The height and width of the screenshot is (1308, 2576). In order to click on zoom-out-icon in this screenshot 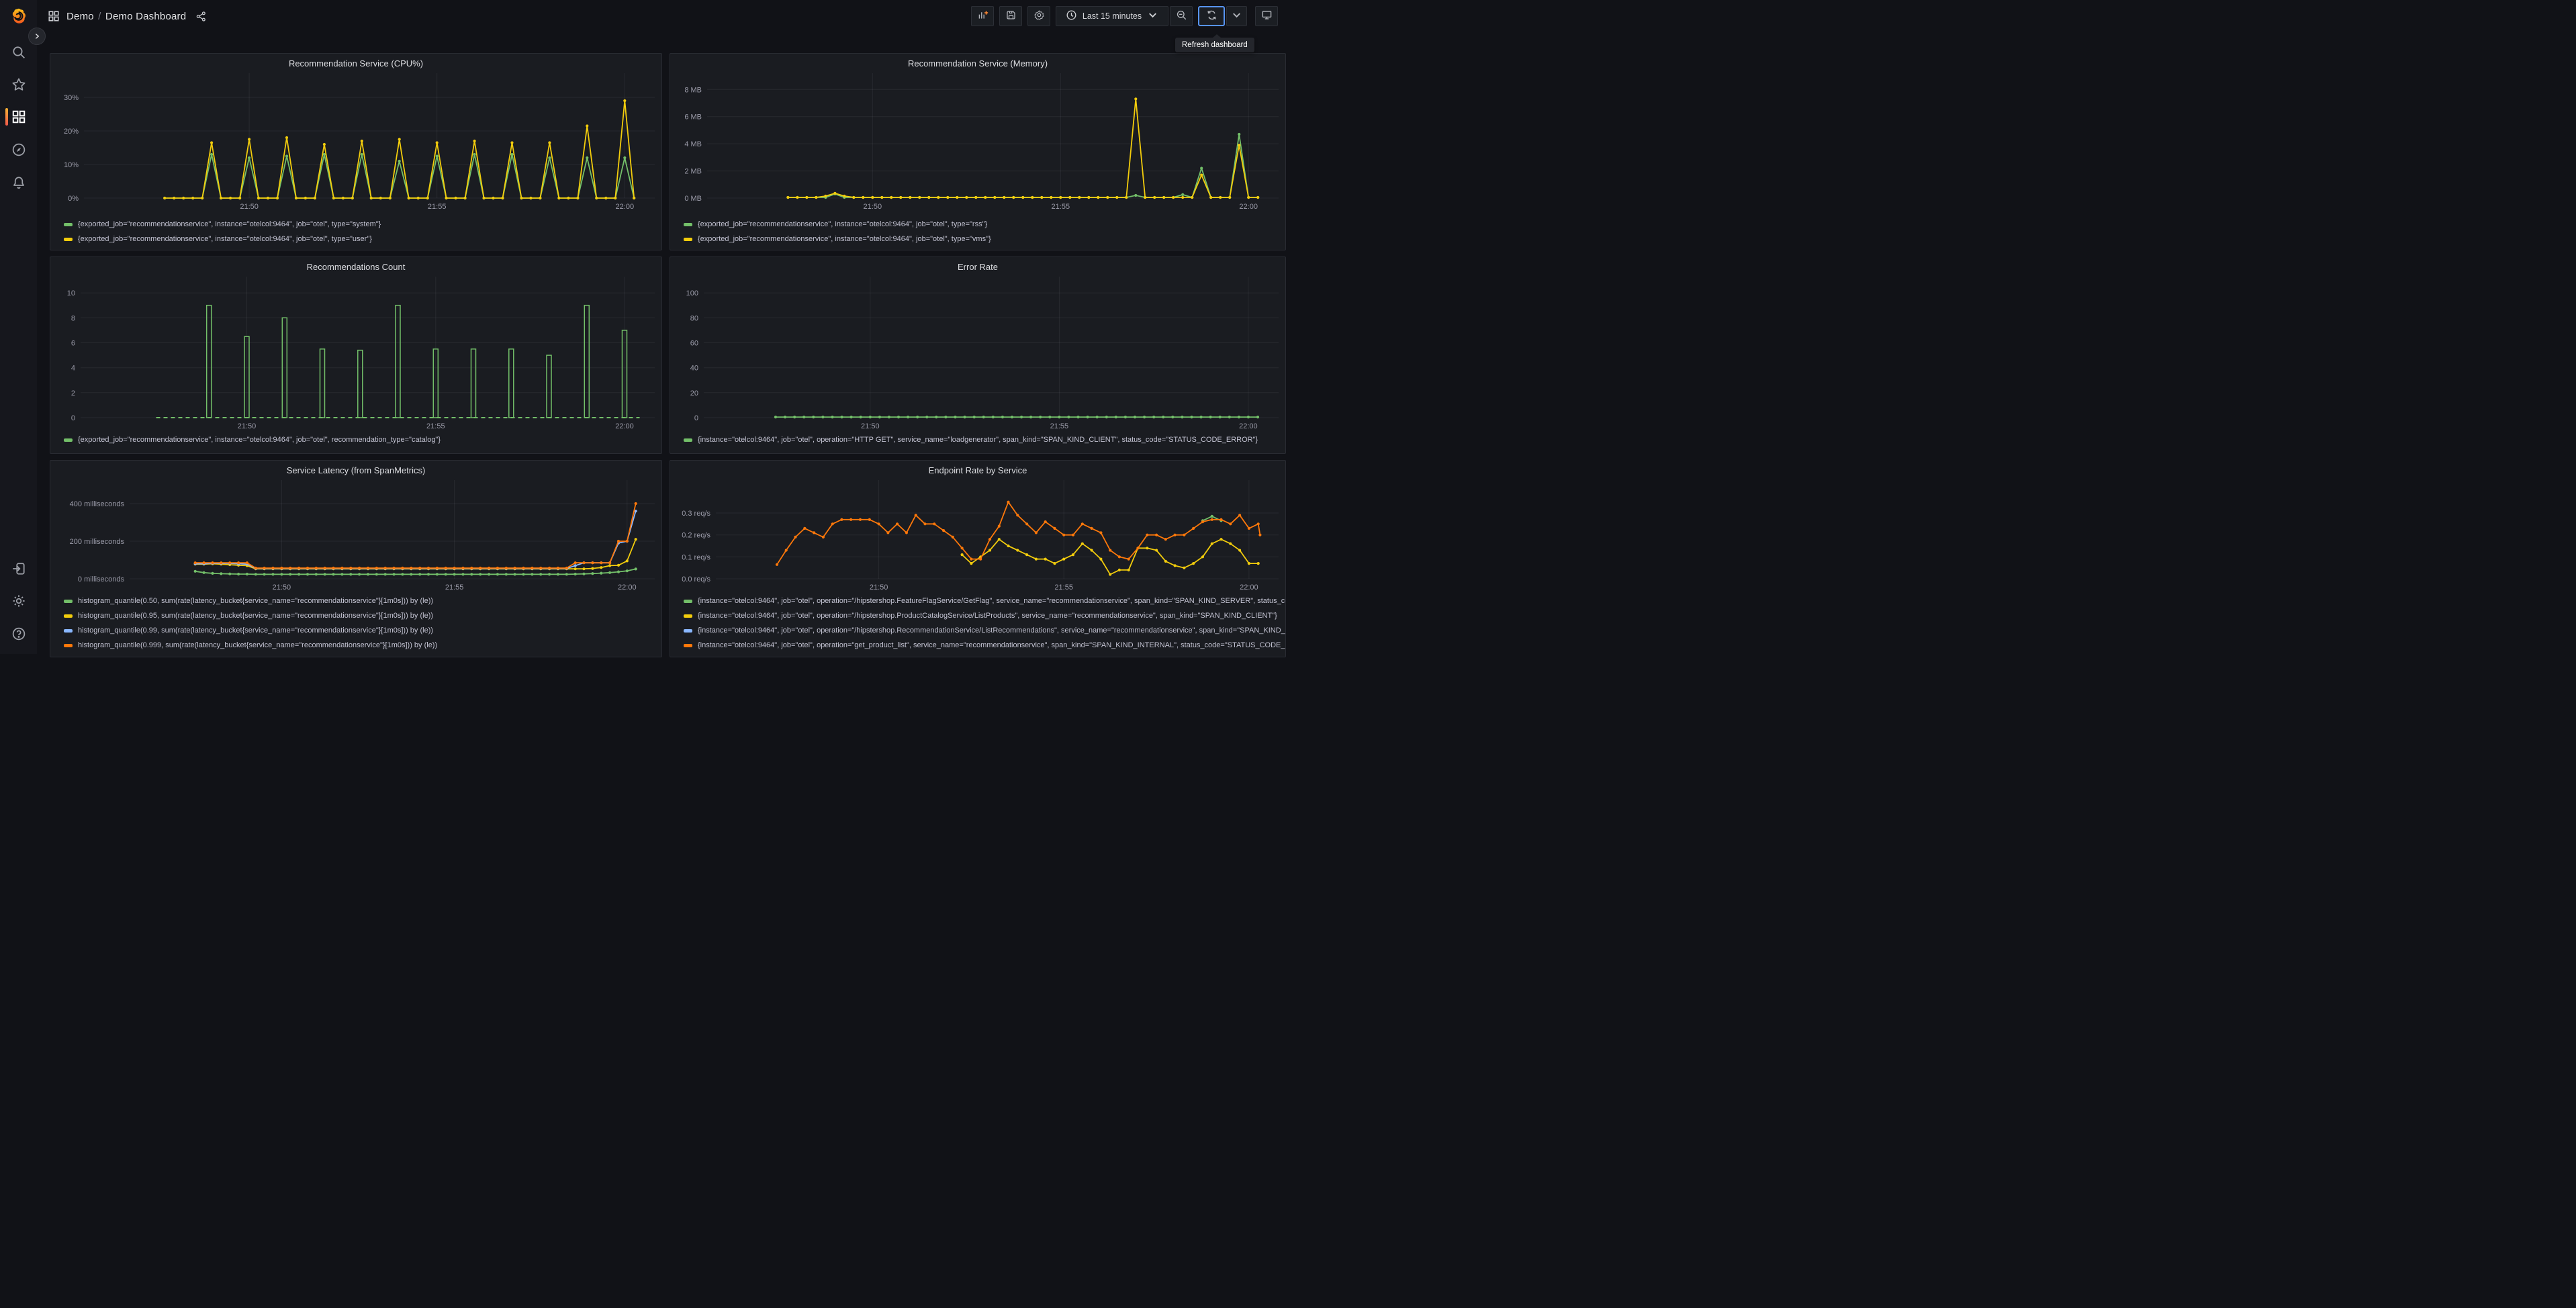, I will do `click(1181, 16)`.